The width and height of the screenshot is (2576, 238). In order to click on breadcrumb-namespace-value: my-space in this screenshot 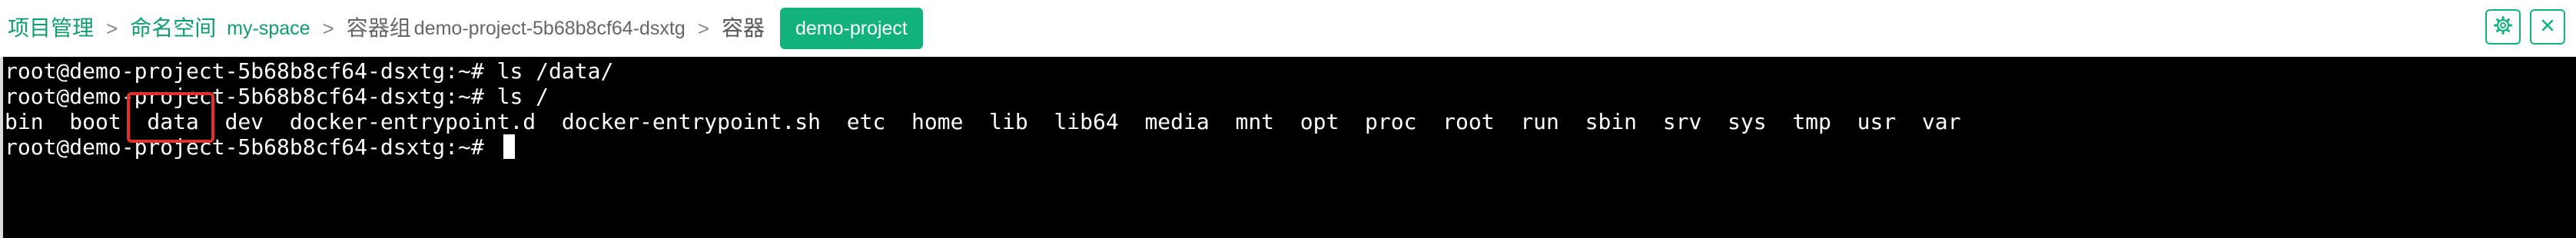, I will do `click(268, 28)`.